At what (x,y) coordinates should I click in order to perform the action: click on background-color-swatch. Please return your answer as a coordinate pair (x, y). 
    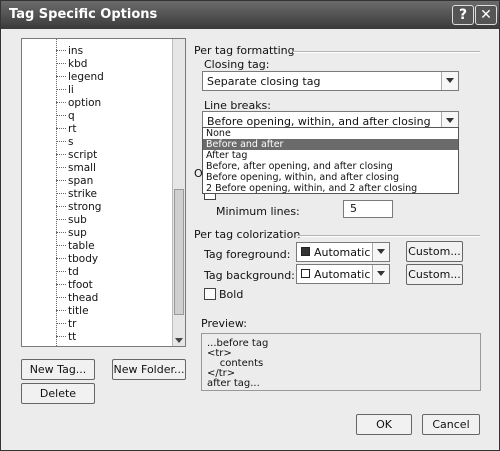
    Looking at the image, I should click on (305, 273).